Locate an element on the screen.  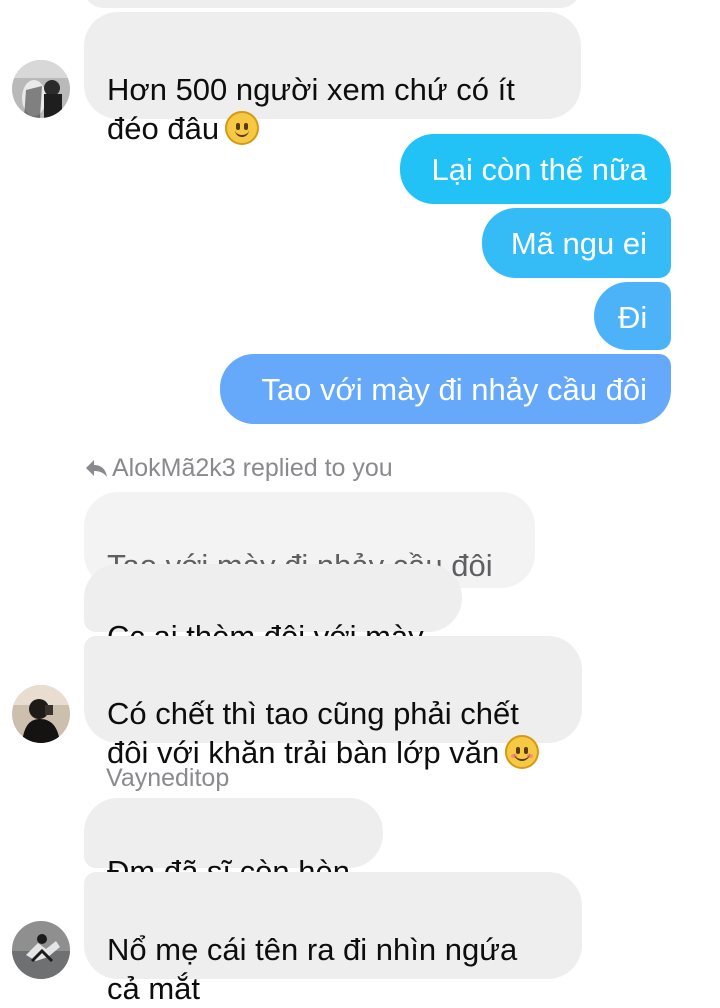
slightly-smiling-face-icon is located at coordinates (242, 128).